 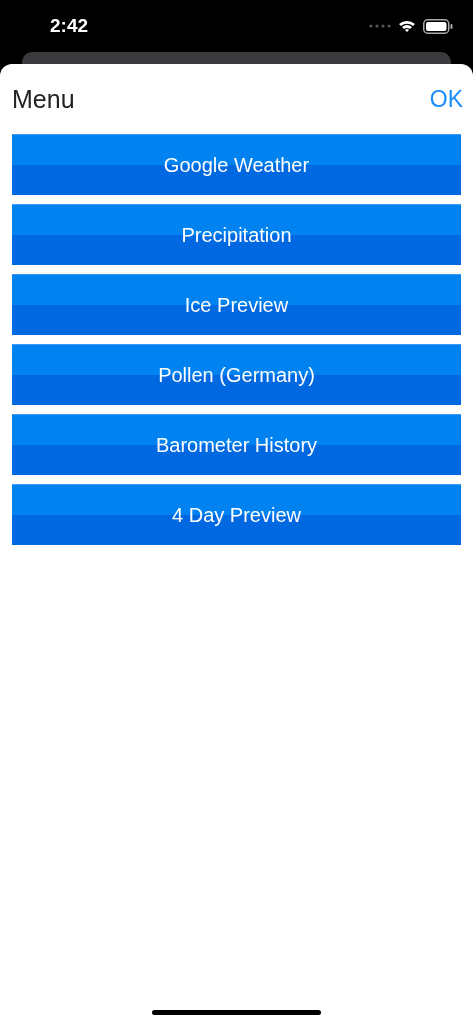 I want to click on menu-button: 4 Day Preview, so click(x=236, y=514).